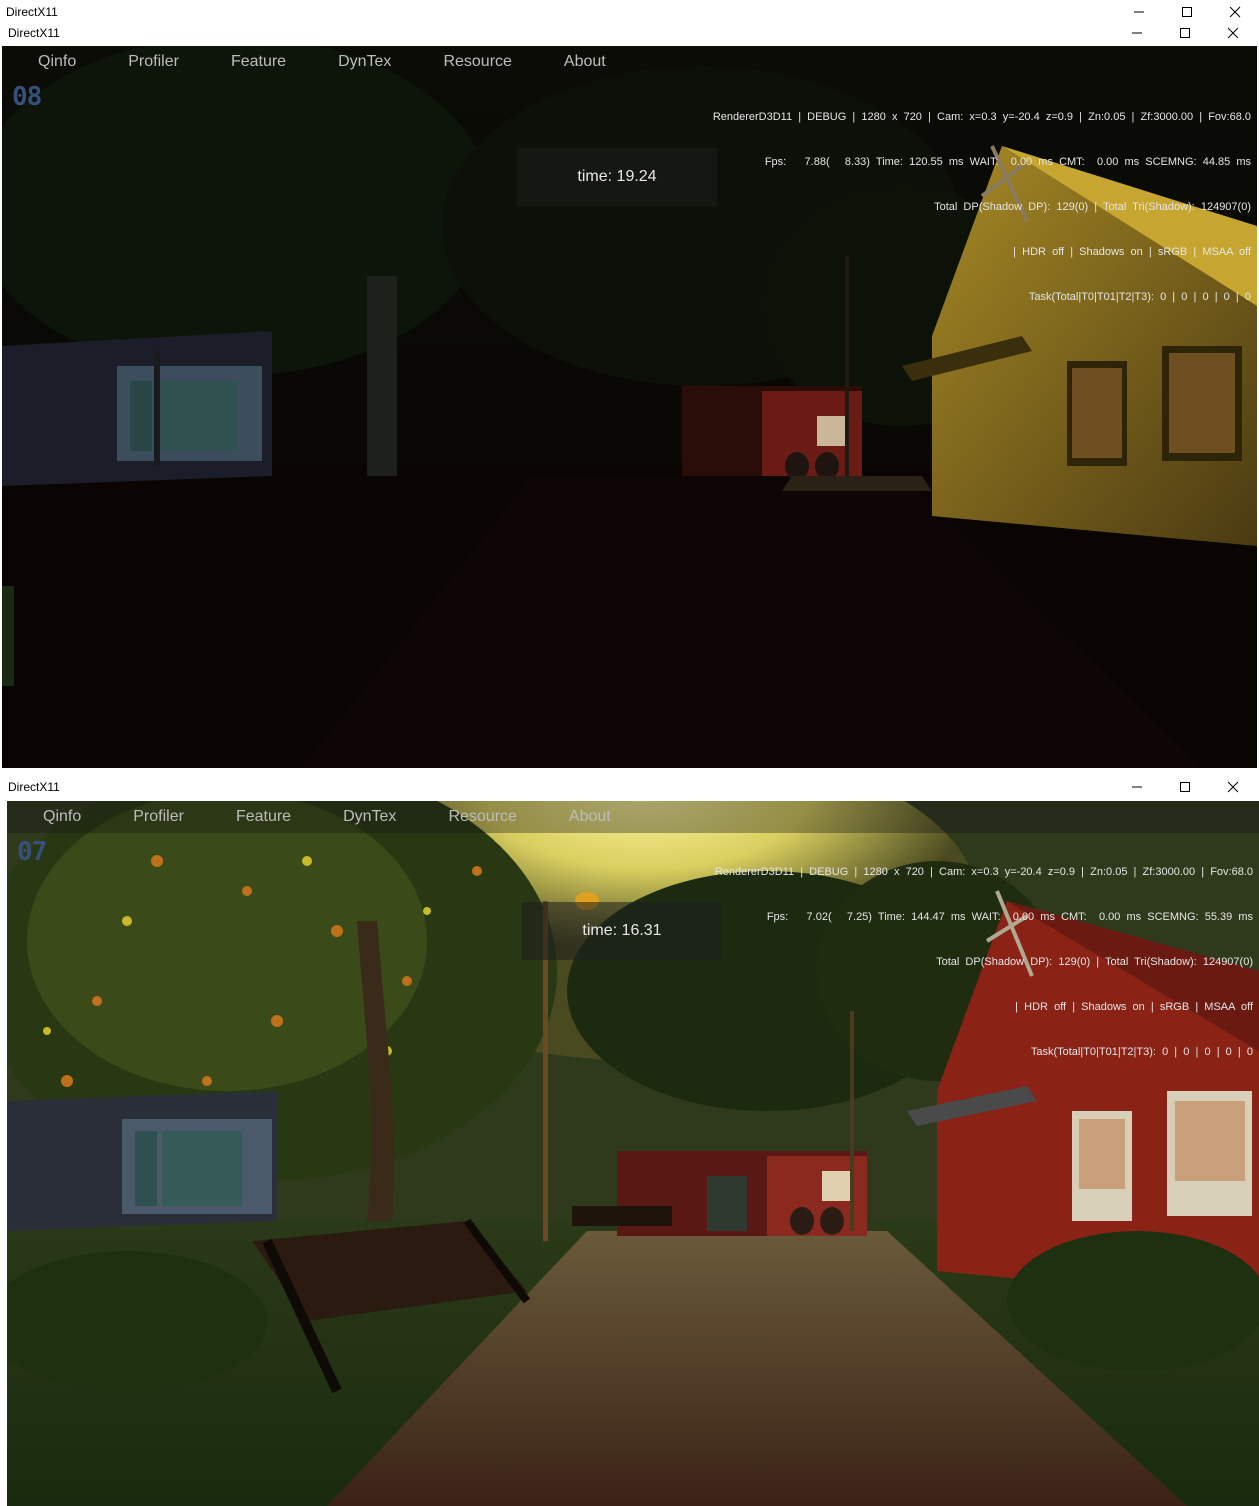 The width and height of the screenshot is (1259, 1506). Describe the element at coordinates (629, 33) in the screenshot. I see `top-window-titlebar: DirectX11` at that location.